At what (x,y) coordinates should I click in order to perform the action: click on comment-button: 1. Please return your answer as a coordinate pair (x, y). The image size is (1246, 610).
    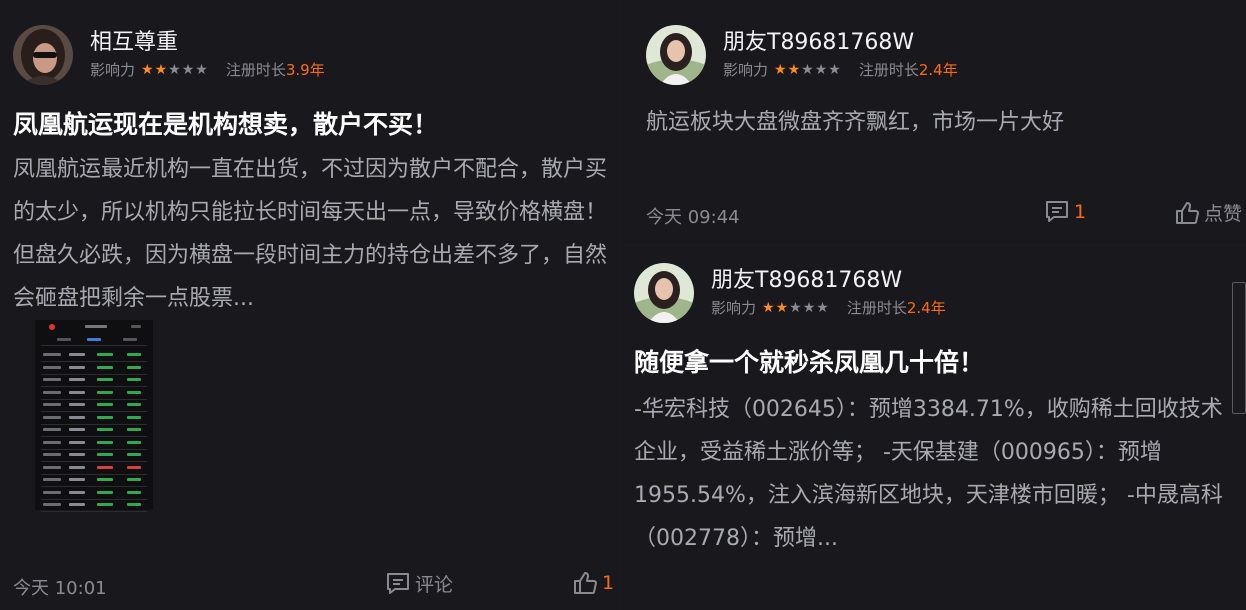
    Looking at the image, I should click on (1065, 212).